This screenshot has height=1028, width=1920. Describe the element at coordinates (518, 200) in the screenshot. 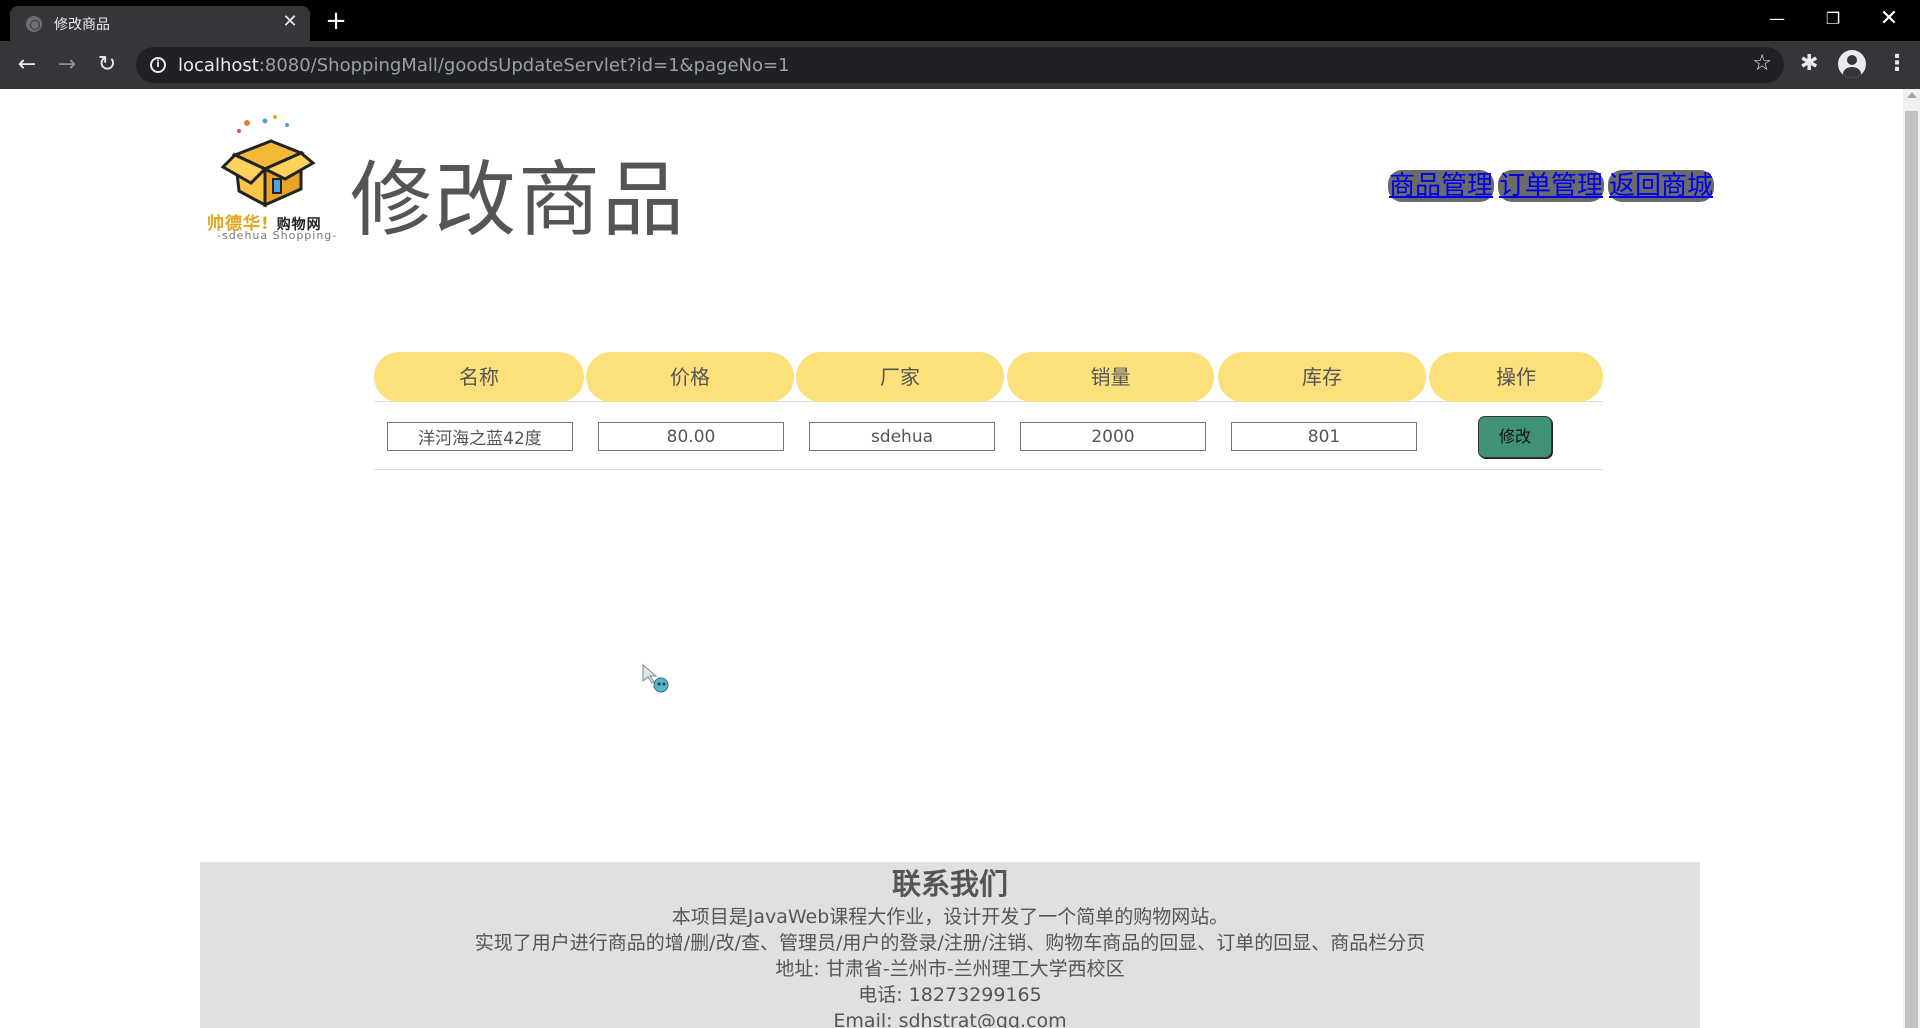

I see `page-title: 修改商品` at that location.